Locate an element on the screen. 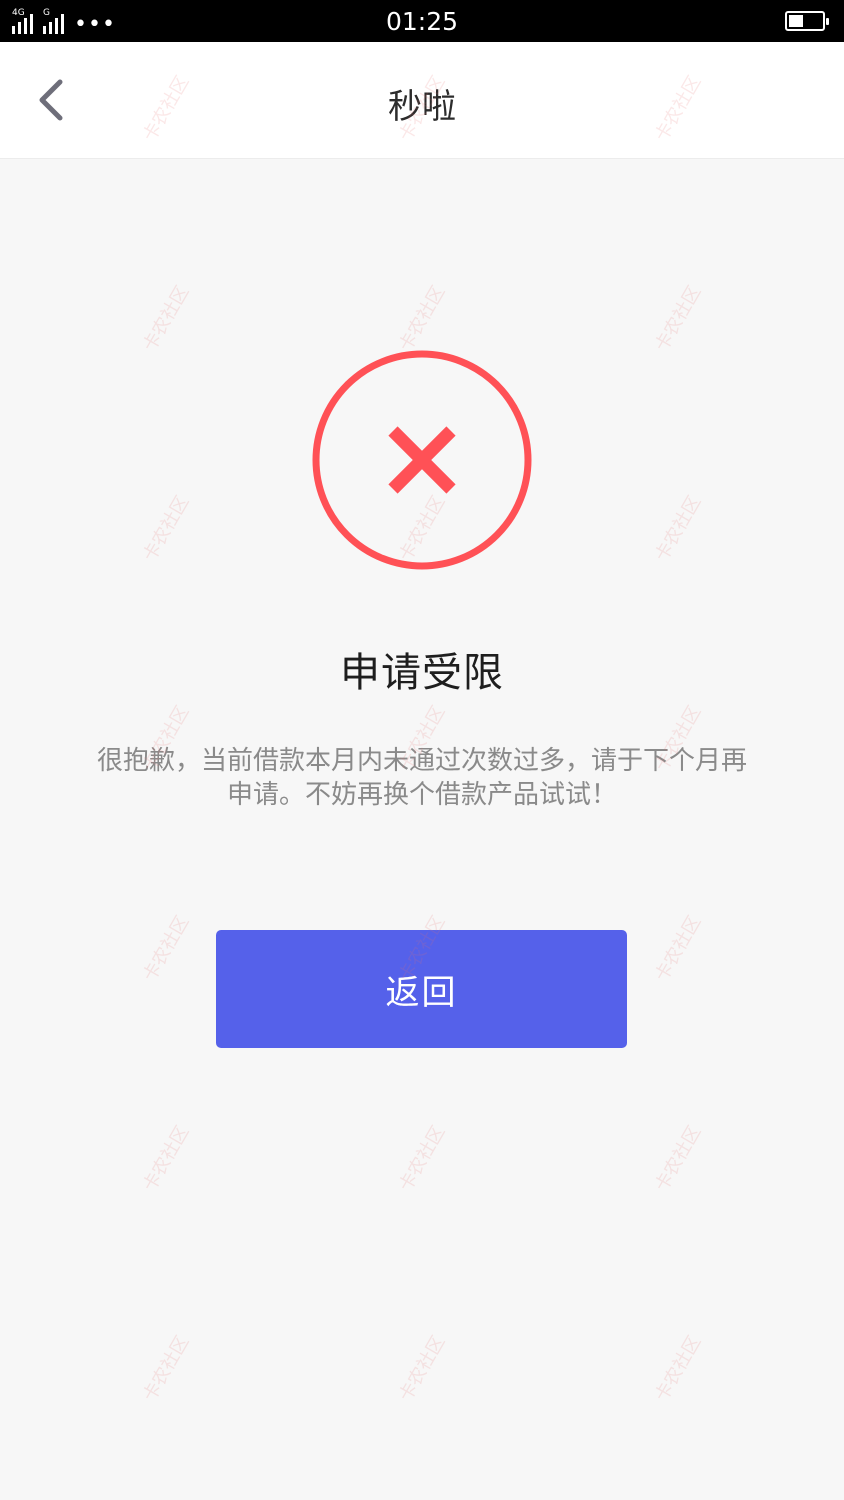 This screenshot has width=844, height=1500. page-title: 秒啦 is located at coordinates (422, 107).